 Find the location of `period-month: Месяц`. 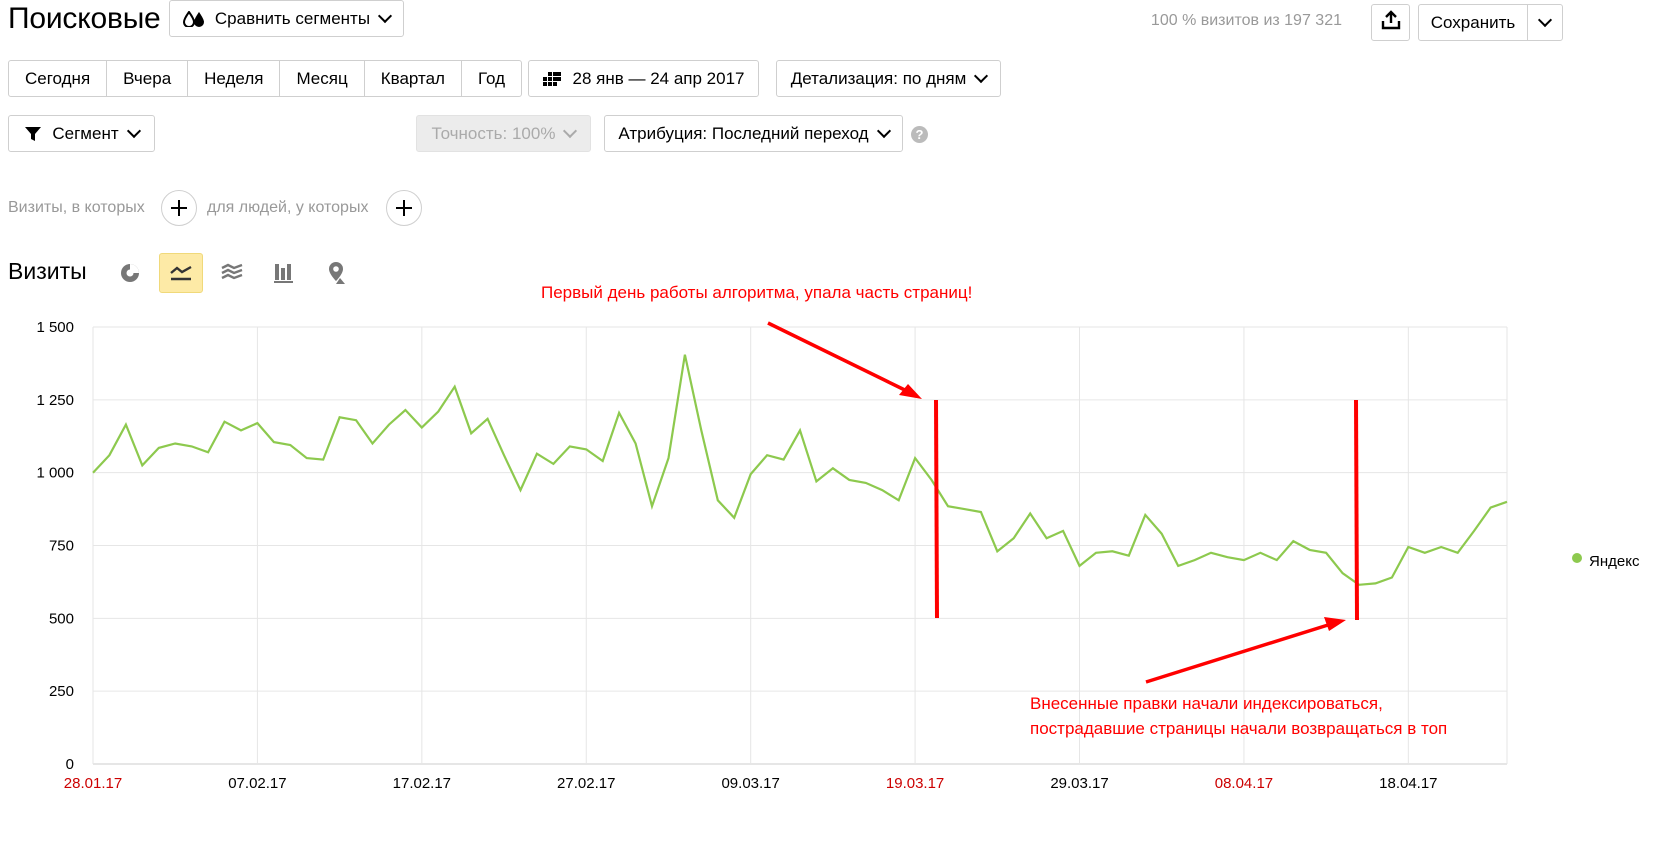

period-month: Месяц is located at coordinates (322, 78).